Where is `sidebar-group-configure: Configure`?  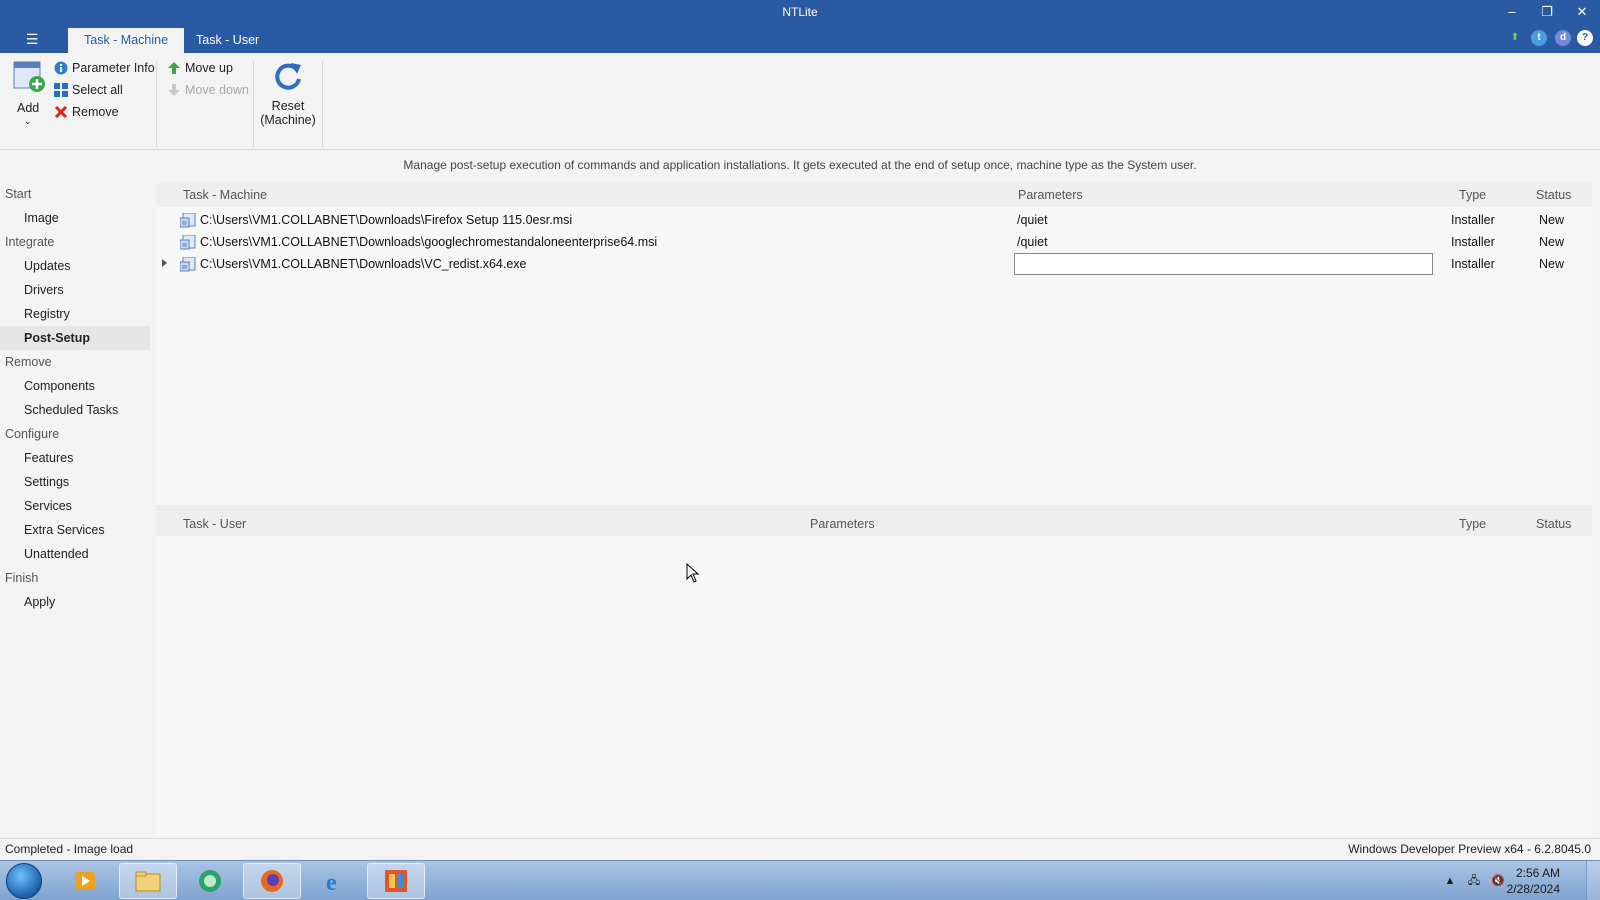 sidebar-group-configure: Configure is located at coordinates (75, 434).